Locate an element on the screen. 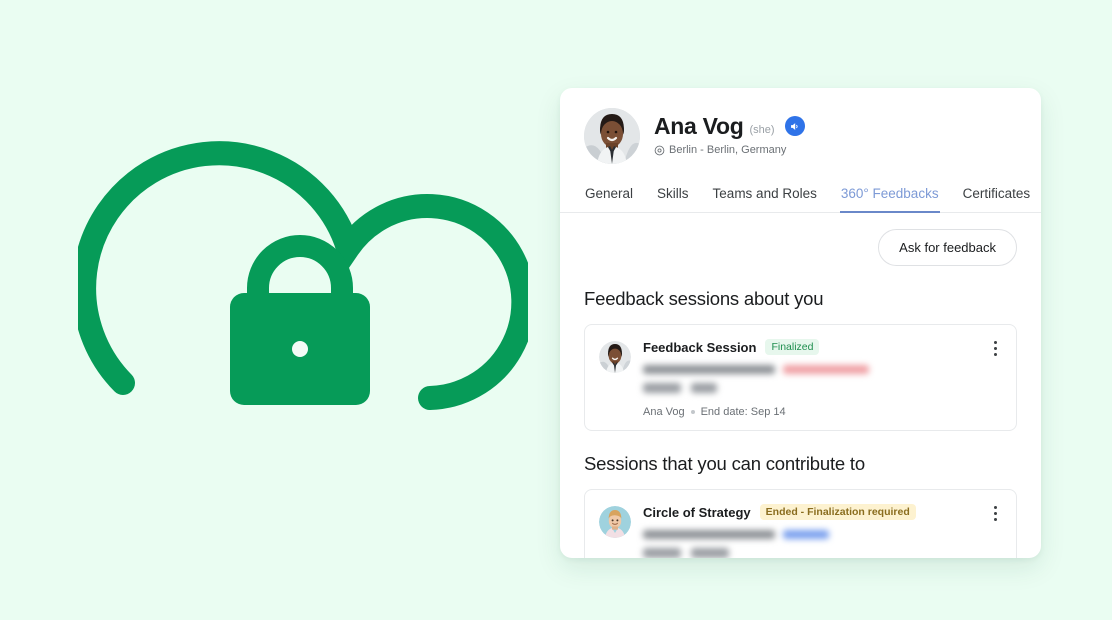 The height and width of the screenshot is (620, 1112). section-title-feedback-about-you: Feedback sessions about you is located at coordinates (704, 298).